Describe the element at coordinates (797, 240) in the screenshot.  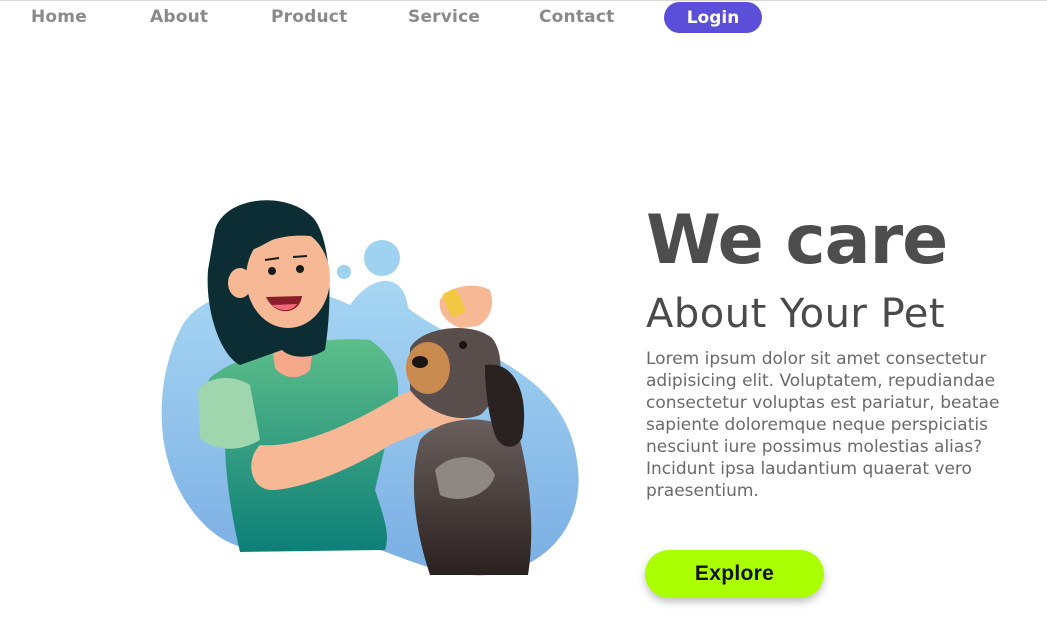
I see `hero-title: We care` at that location.